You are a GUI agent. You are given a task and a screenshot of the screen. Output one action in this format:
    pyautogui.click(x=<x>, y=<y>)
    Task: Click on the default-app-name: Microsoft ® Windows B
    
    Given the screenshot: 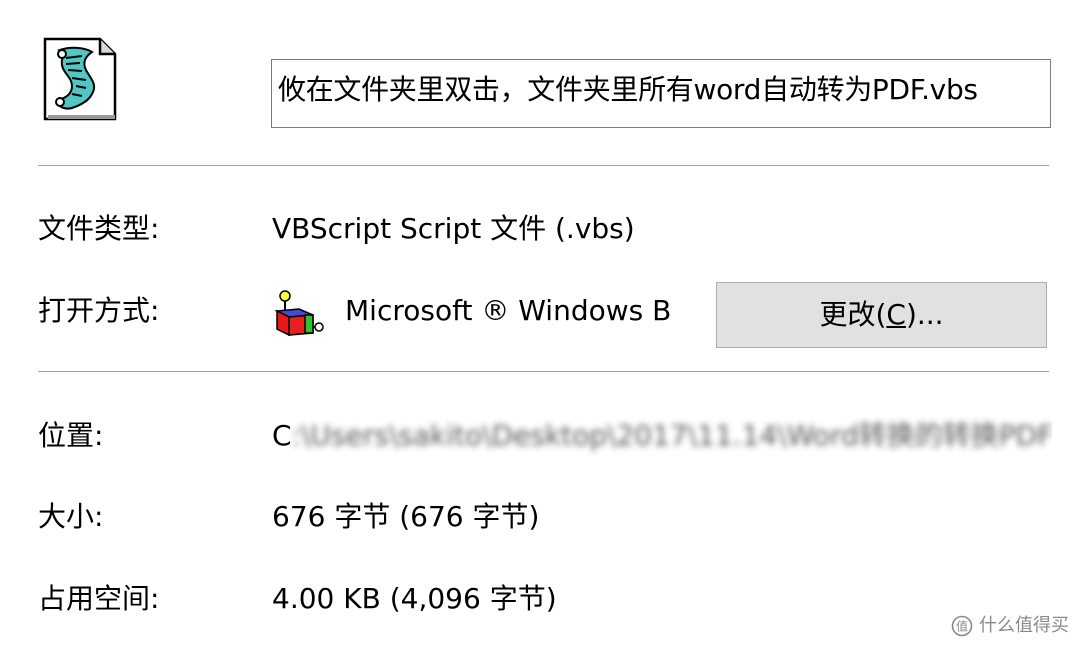 What is the action you would take?
    pyautogui.click(x=508, y=310)
    